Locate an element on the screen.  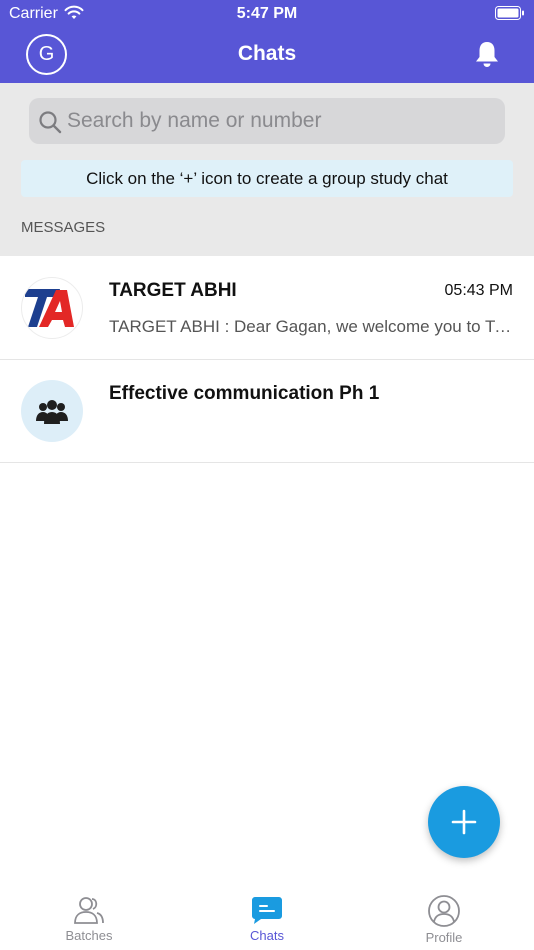
tab-label: Chats is located at coordinates (267, 935).